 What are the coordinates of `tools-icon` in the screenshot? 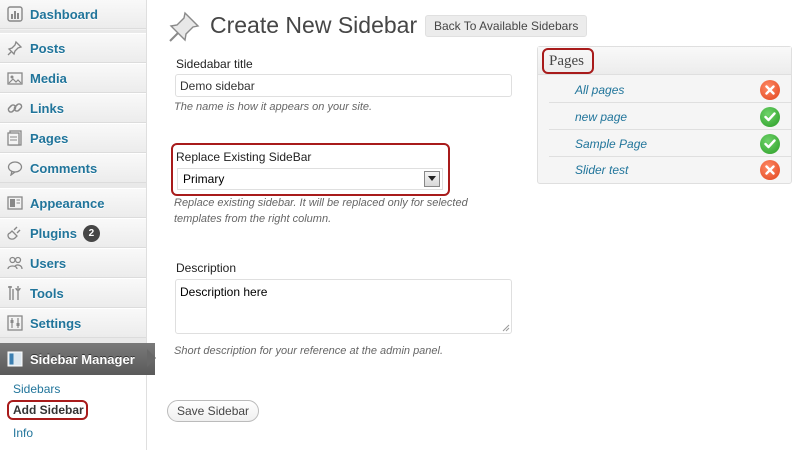 It's located at (15, 293).